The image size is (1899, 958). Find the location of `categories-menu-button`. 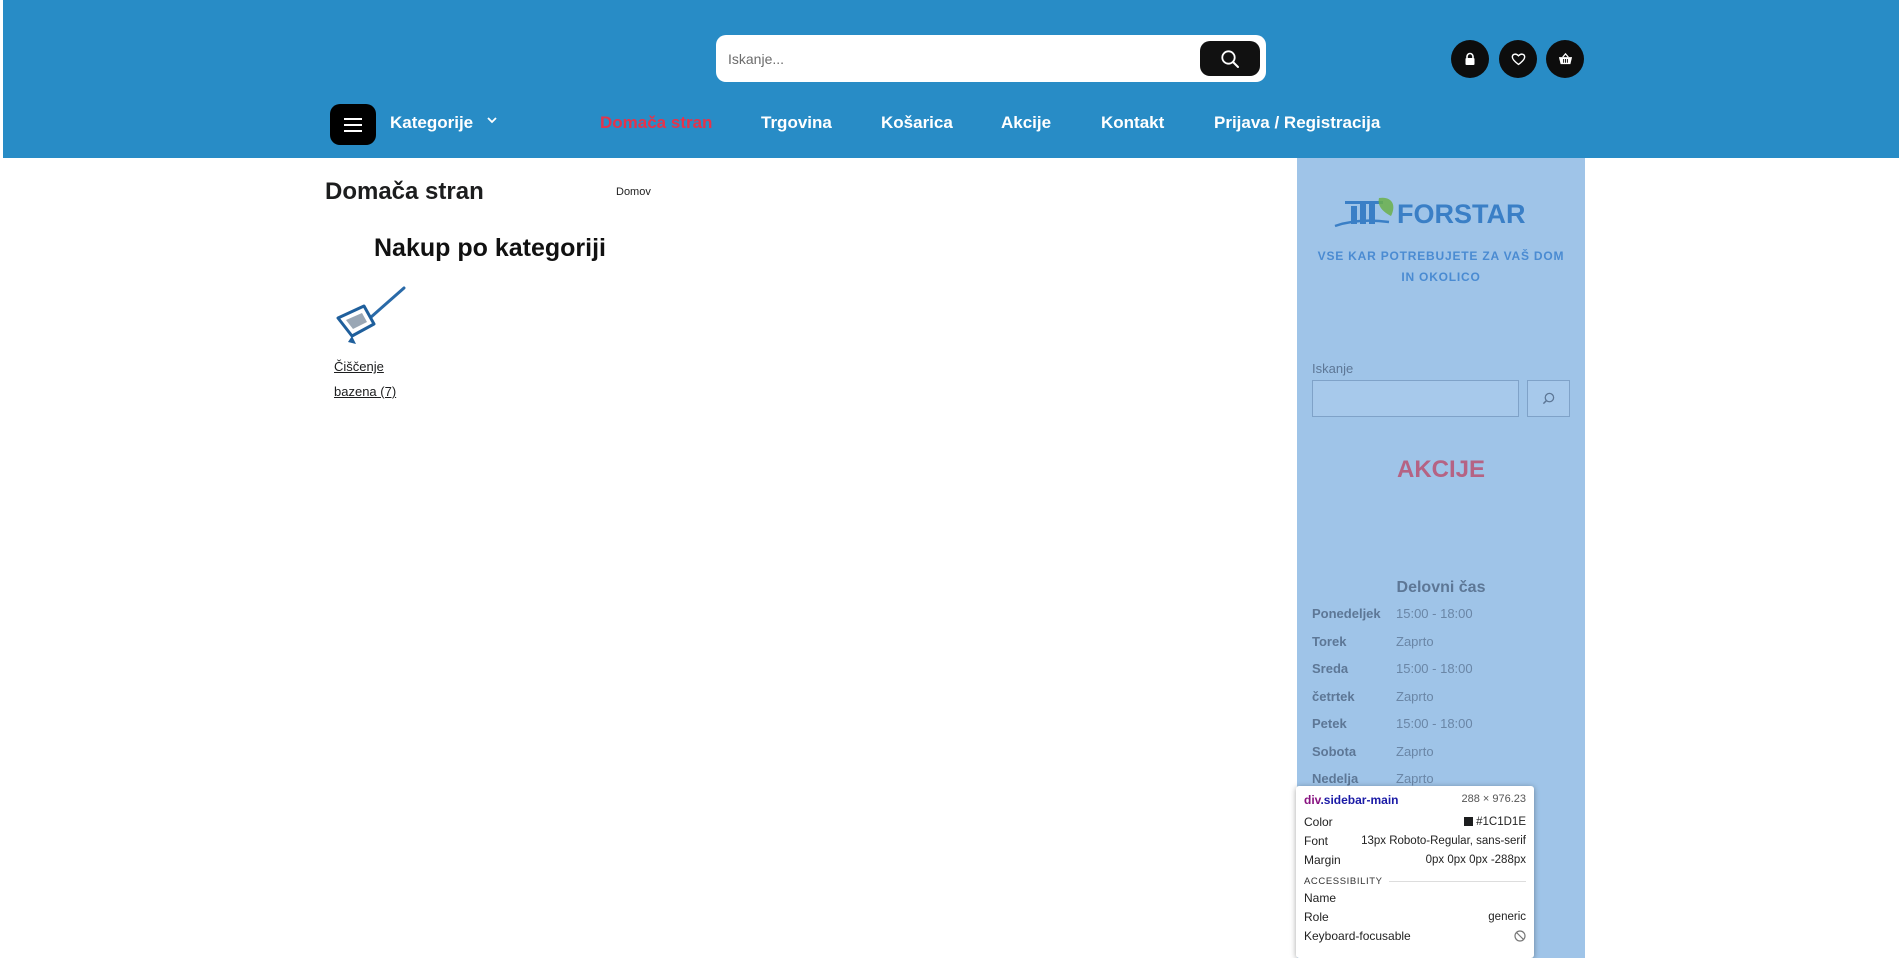

categories-menu-button is located at coordinates (353, 124).